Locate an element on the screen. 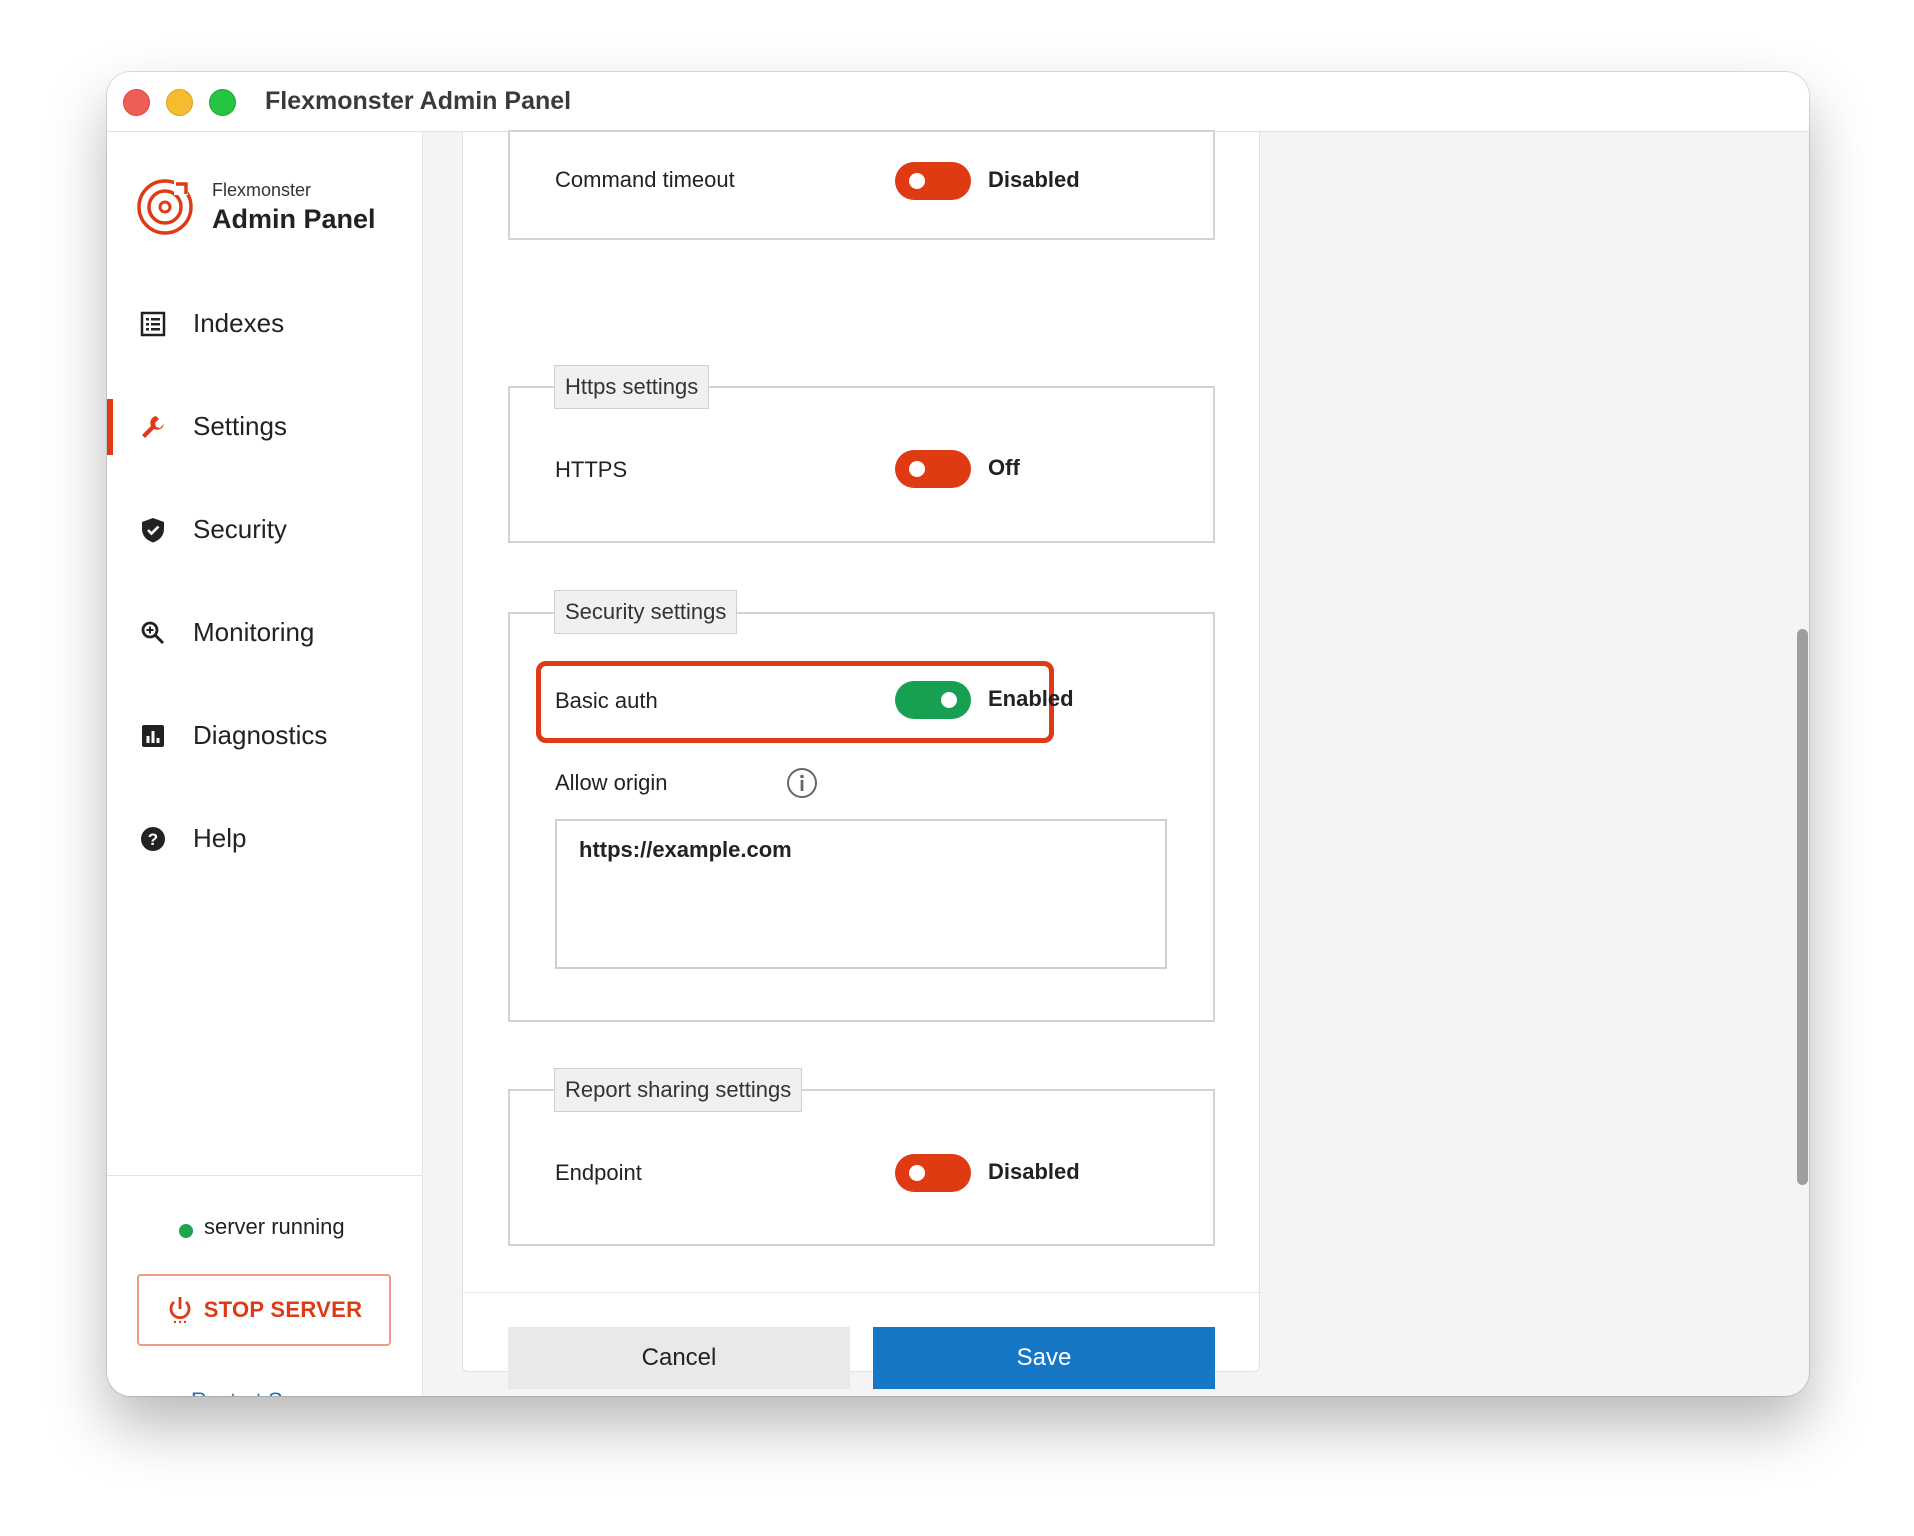 The height and width of the screenshot is (1536, 1914). help-icon: ? is located at coordinates (153, 839).